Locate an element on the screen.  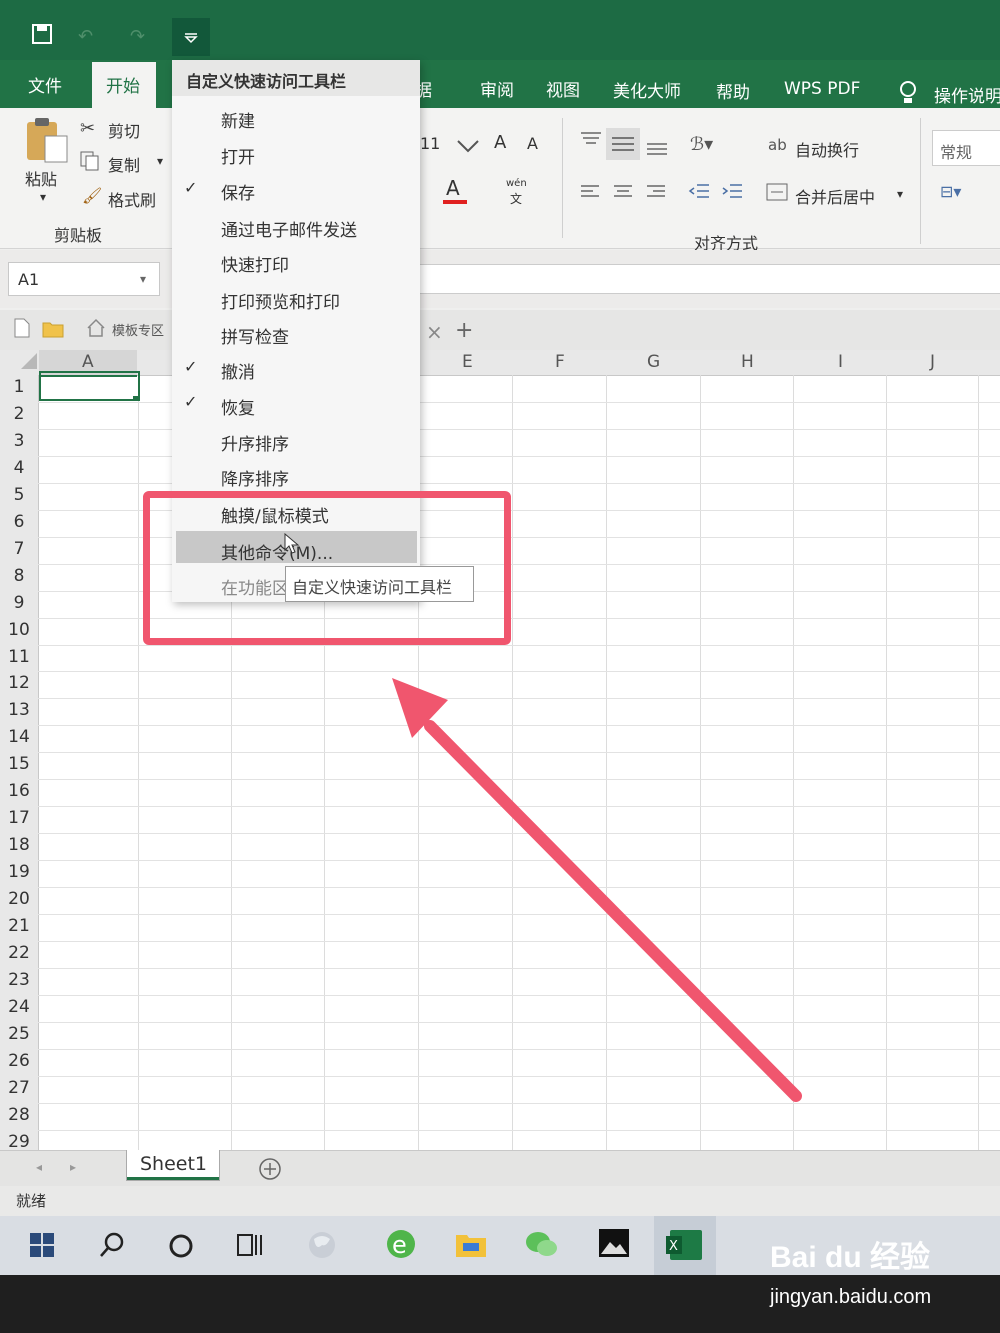
cut-button: 剪切 is located at coordinates (124, 130).